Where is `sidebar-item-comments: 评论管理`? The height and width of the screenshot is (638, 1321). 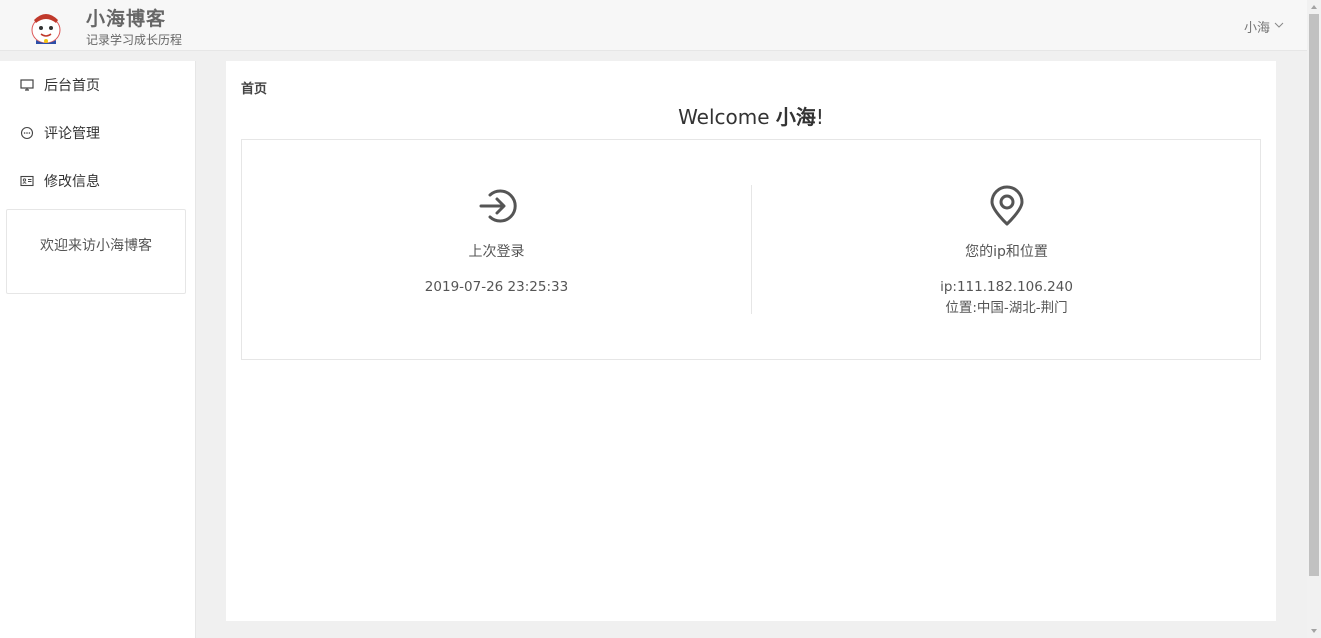 sidebar-item-comments: 评论管理 is located at coordinates (97, 133).